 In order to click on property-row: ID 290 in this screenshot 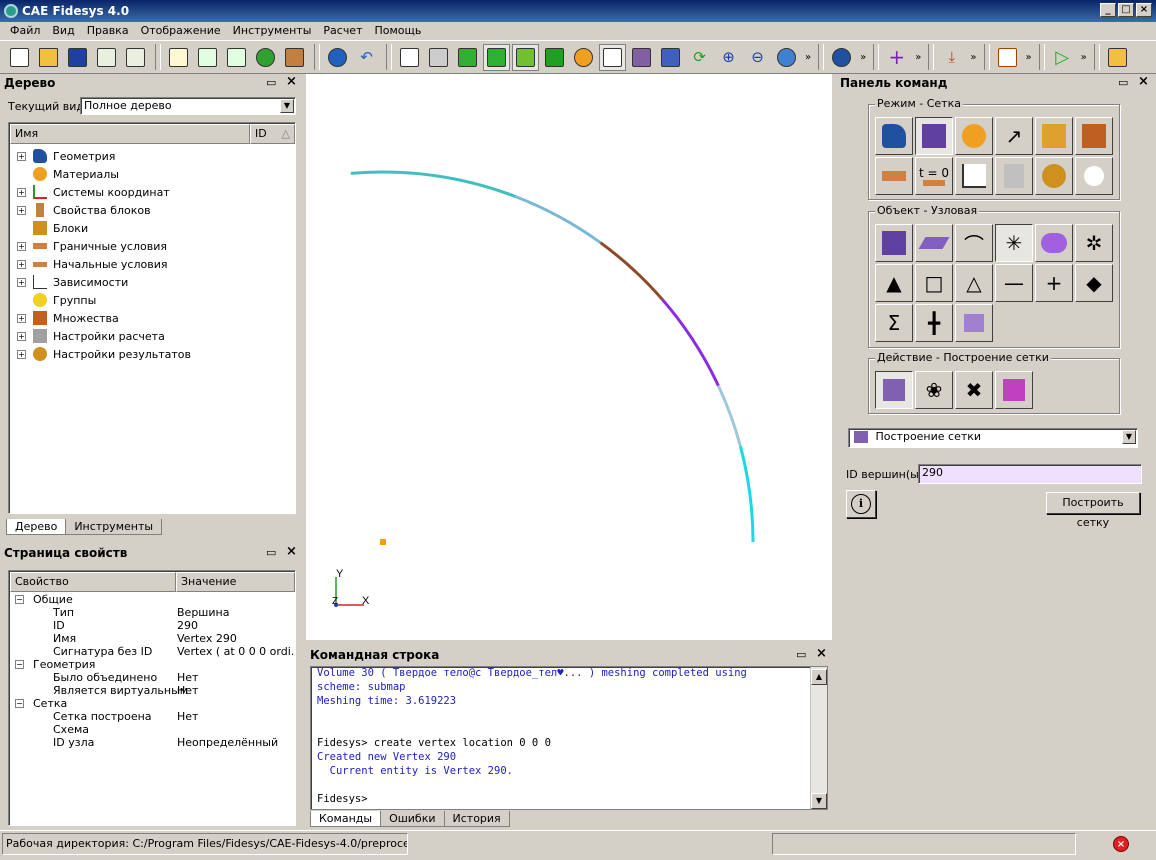, I will do `click(152, 625)`.